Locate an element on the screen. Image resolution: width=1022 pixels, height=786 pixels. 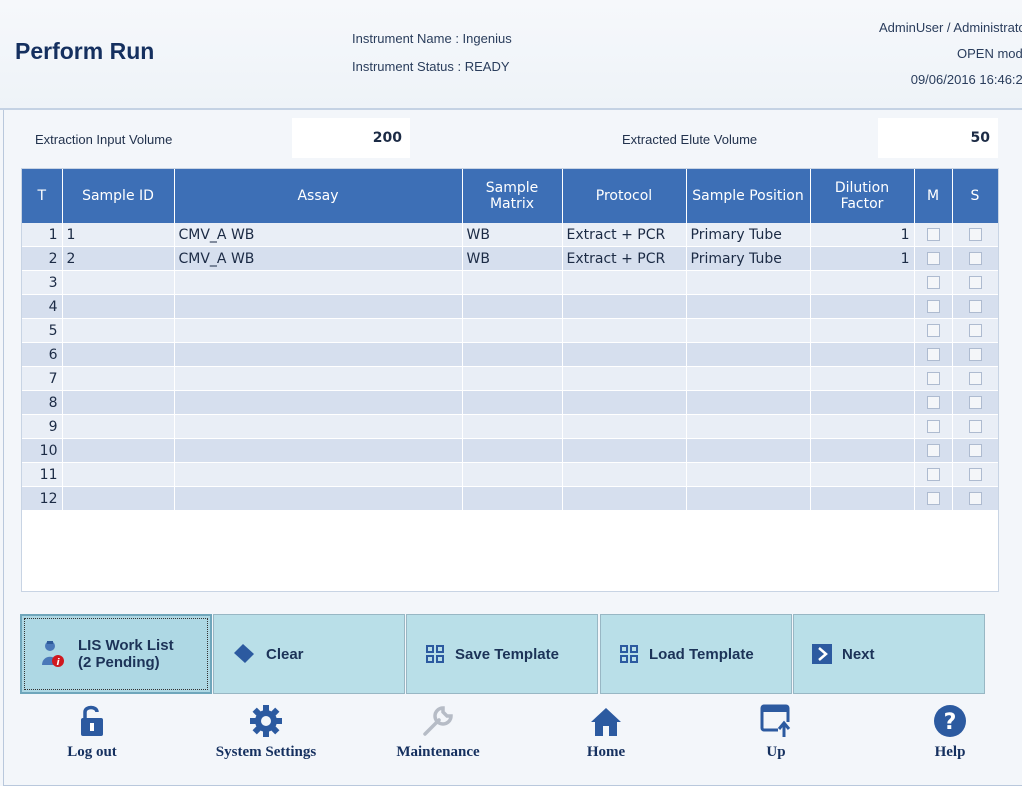
table-row: 12 is located at coordinates (510, 498).